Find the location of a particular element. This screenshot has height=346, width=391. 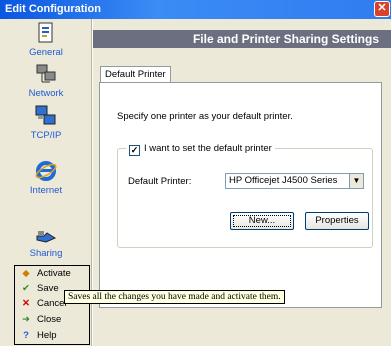

window-title: Edit Configuration is located at coordinates (53, 9).